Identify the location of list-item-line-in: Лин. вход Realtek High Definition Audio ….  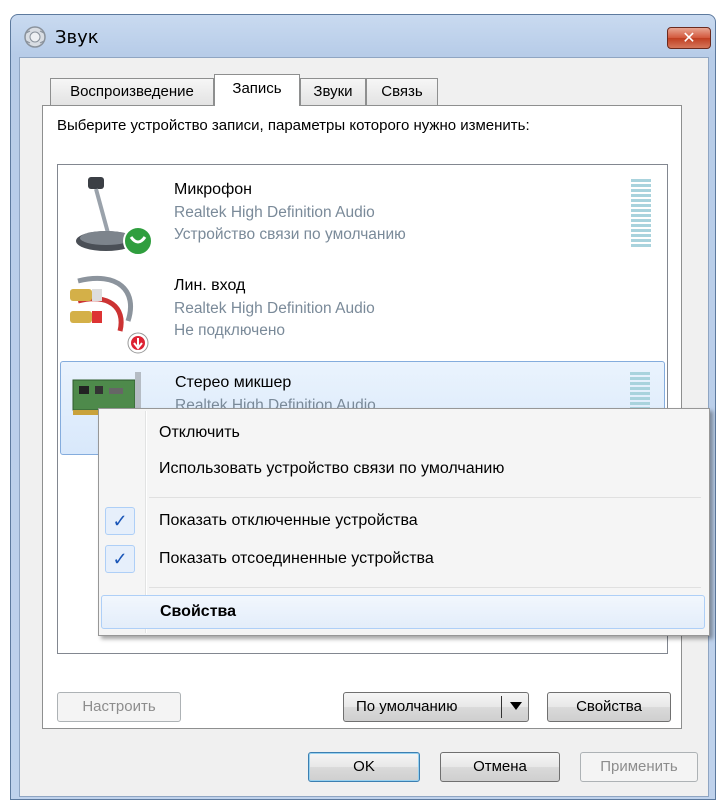
(362, 312).